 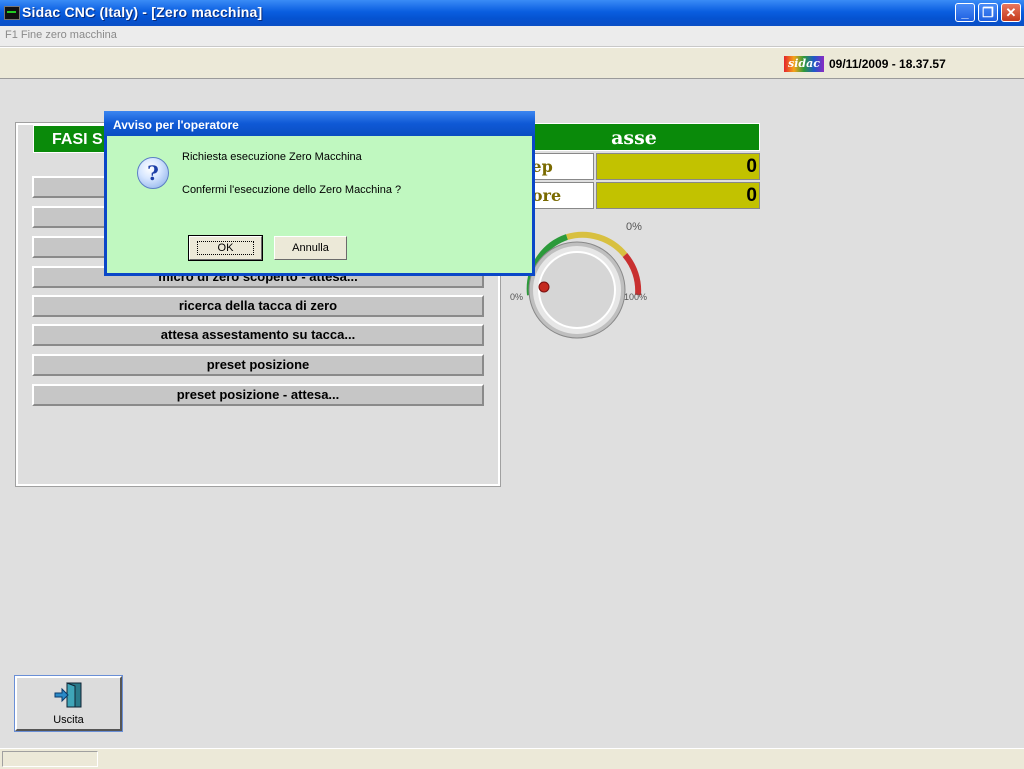 What do you see at coordinates (153, 173) in the screenshot?
I see `question-icon: ?` at bounding box center [153, 173].